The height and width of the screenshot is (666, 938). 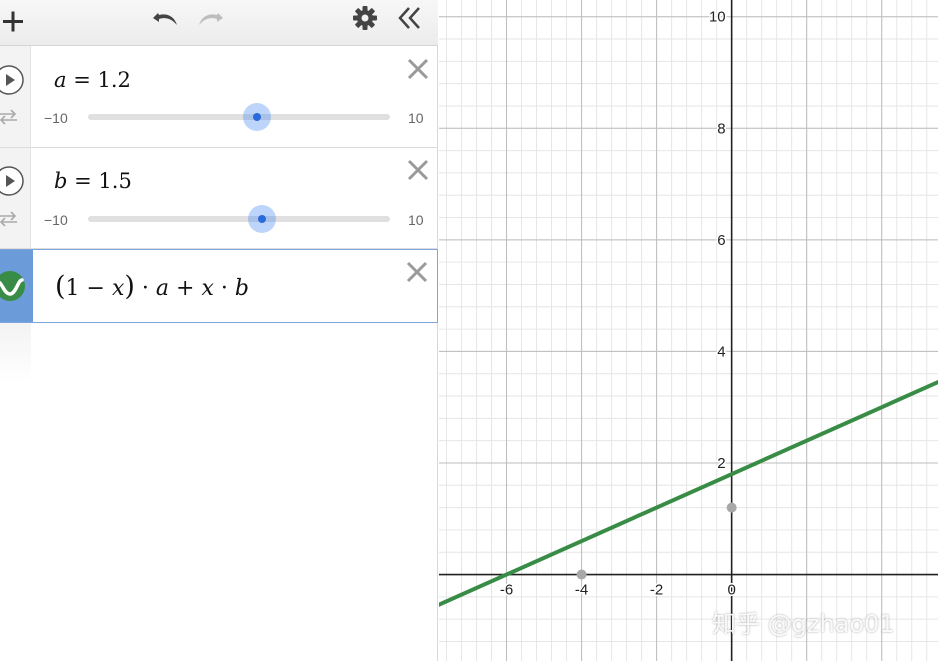 I want to click on y-tick-label: 10, so click(x=717, y=17).